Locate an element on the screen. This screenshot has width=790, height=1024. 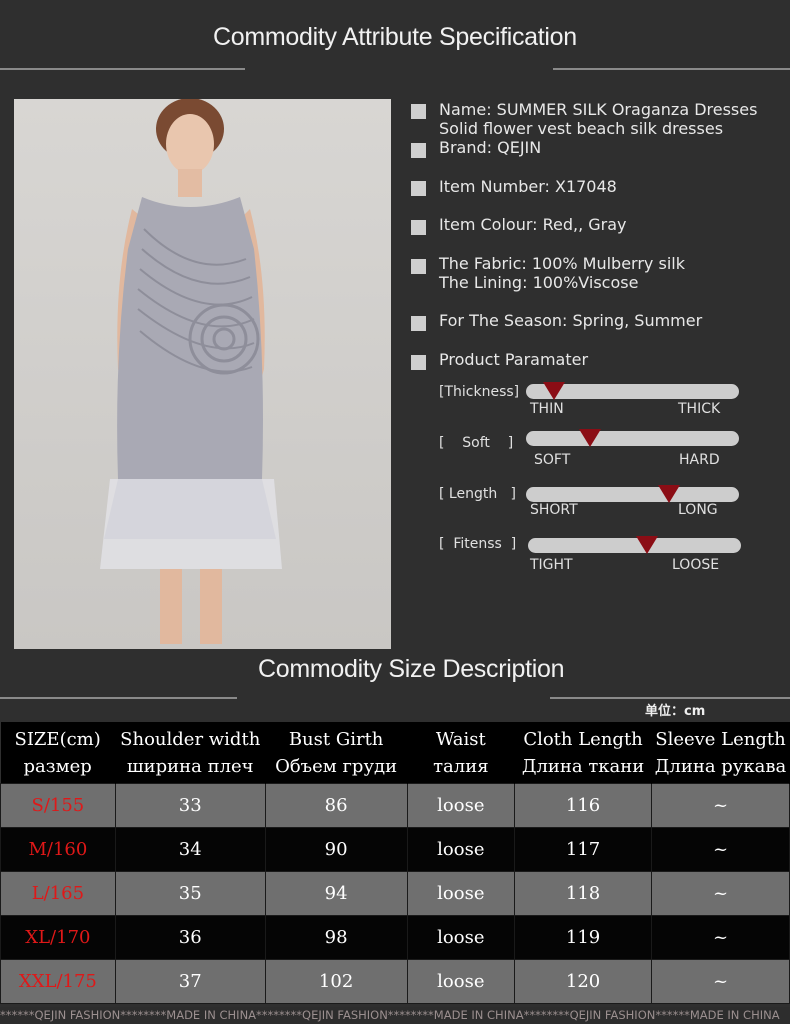
size-rule-right is located at coordinates (670, 698).